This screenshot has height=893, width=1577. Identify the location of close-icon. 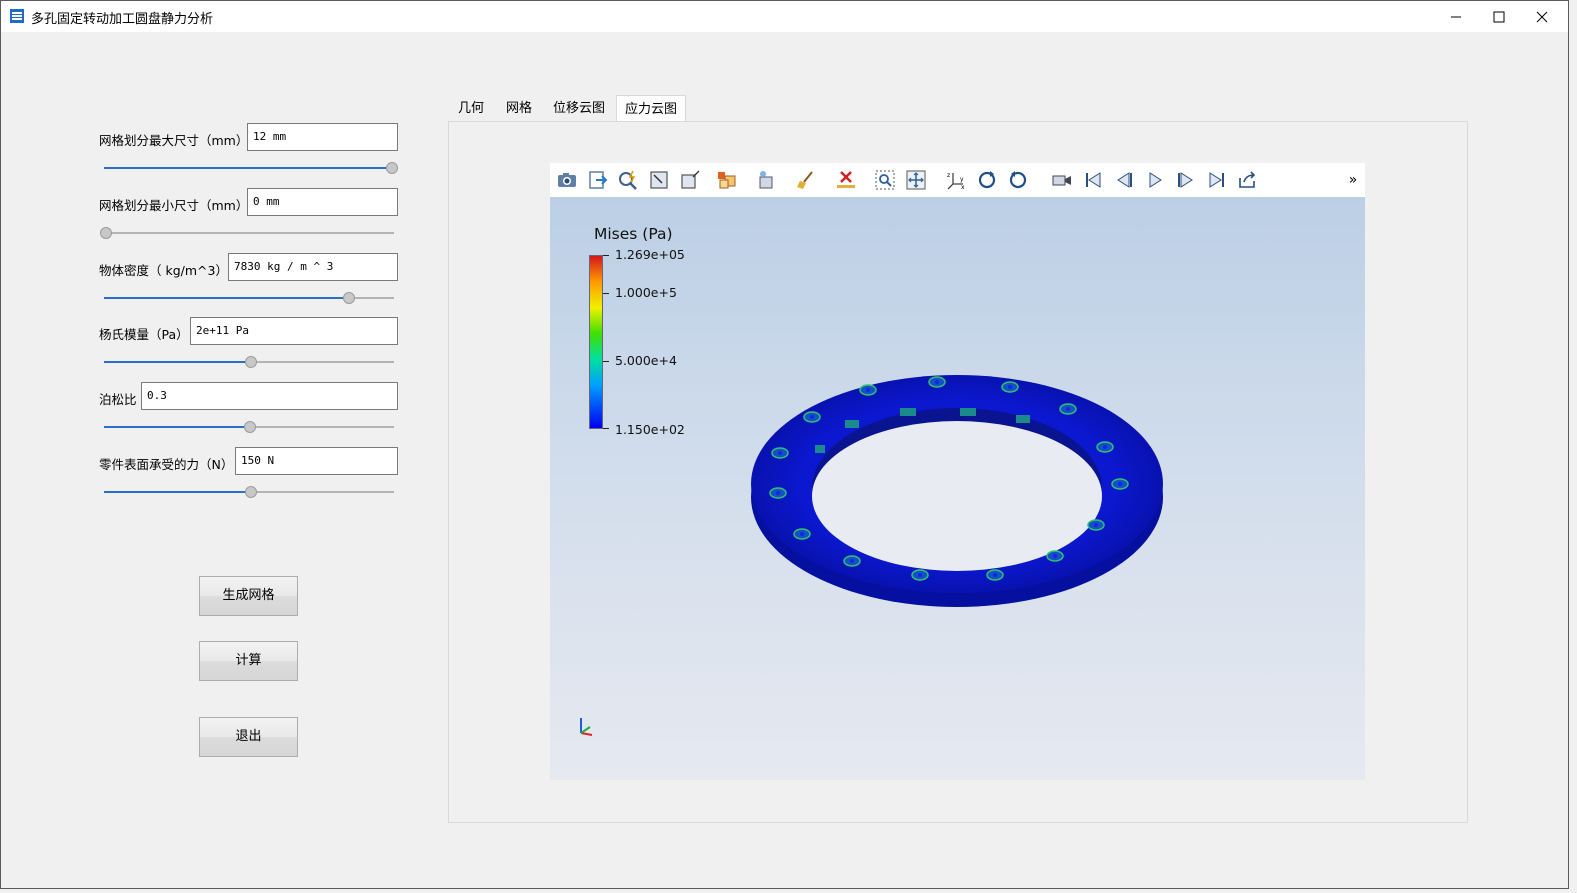
(1542, 16).